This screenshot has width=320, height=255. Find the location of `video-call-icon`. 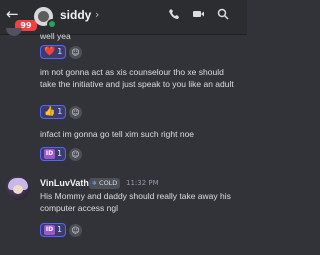

video-call-icon is located at coordinates (198, 15).